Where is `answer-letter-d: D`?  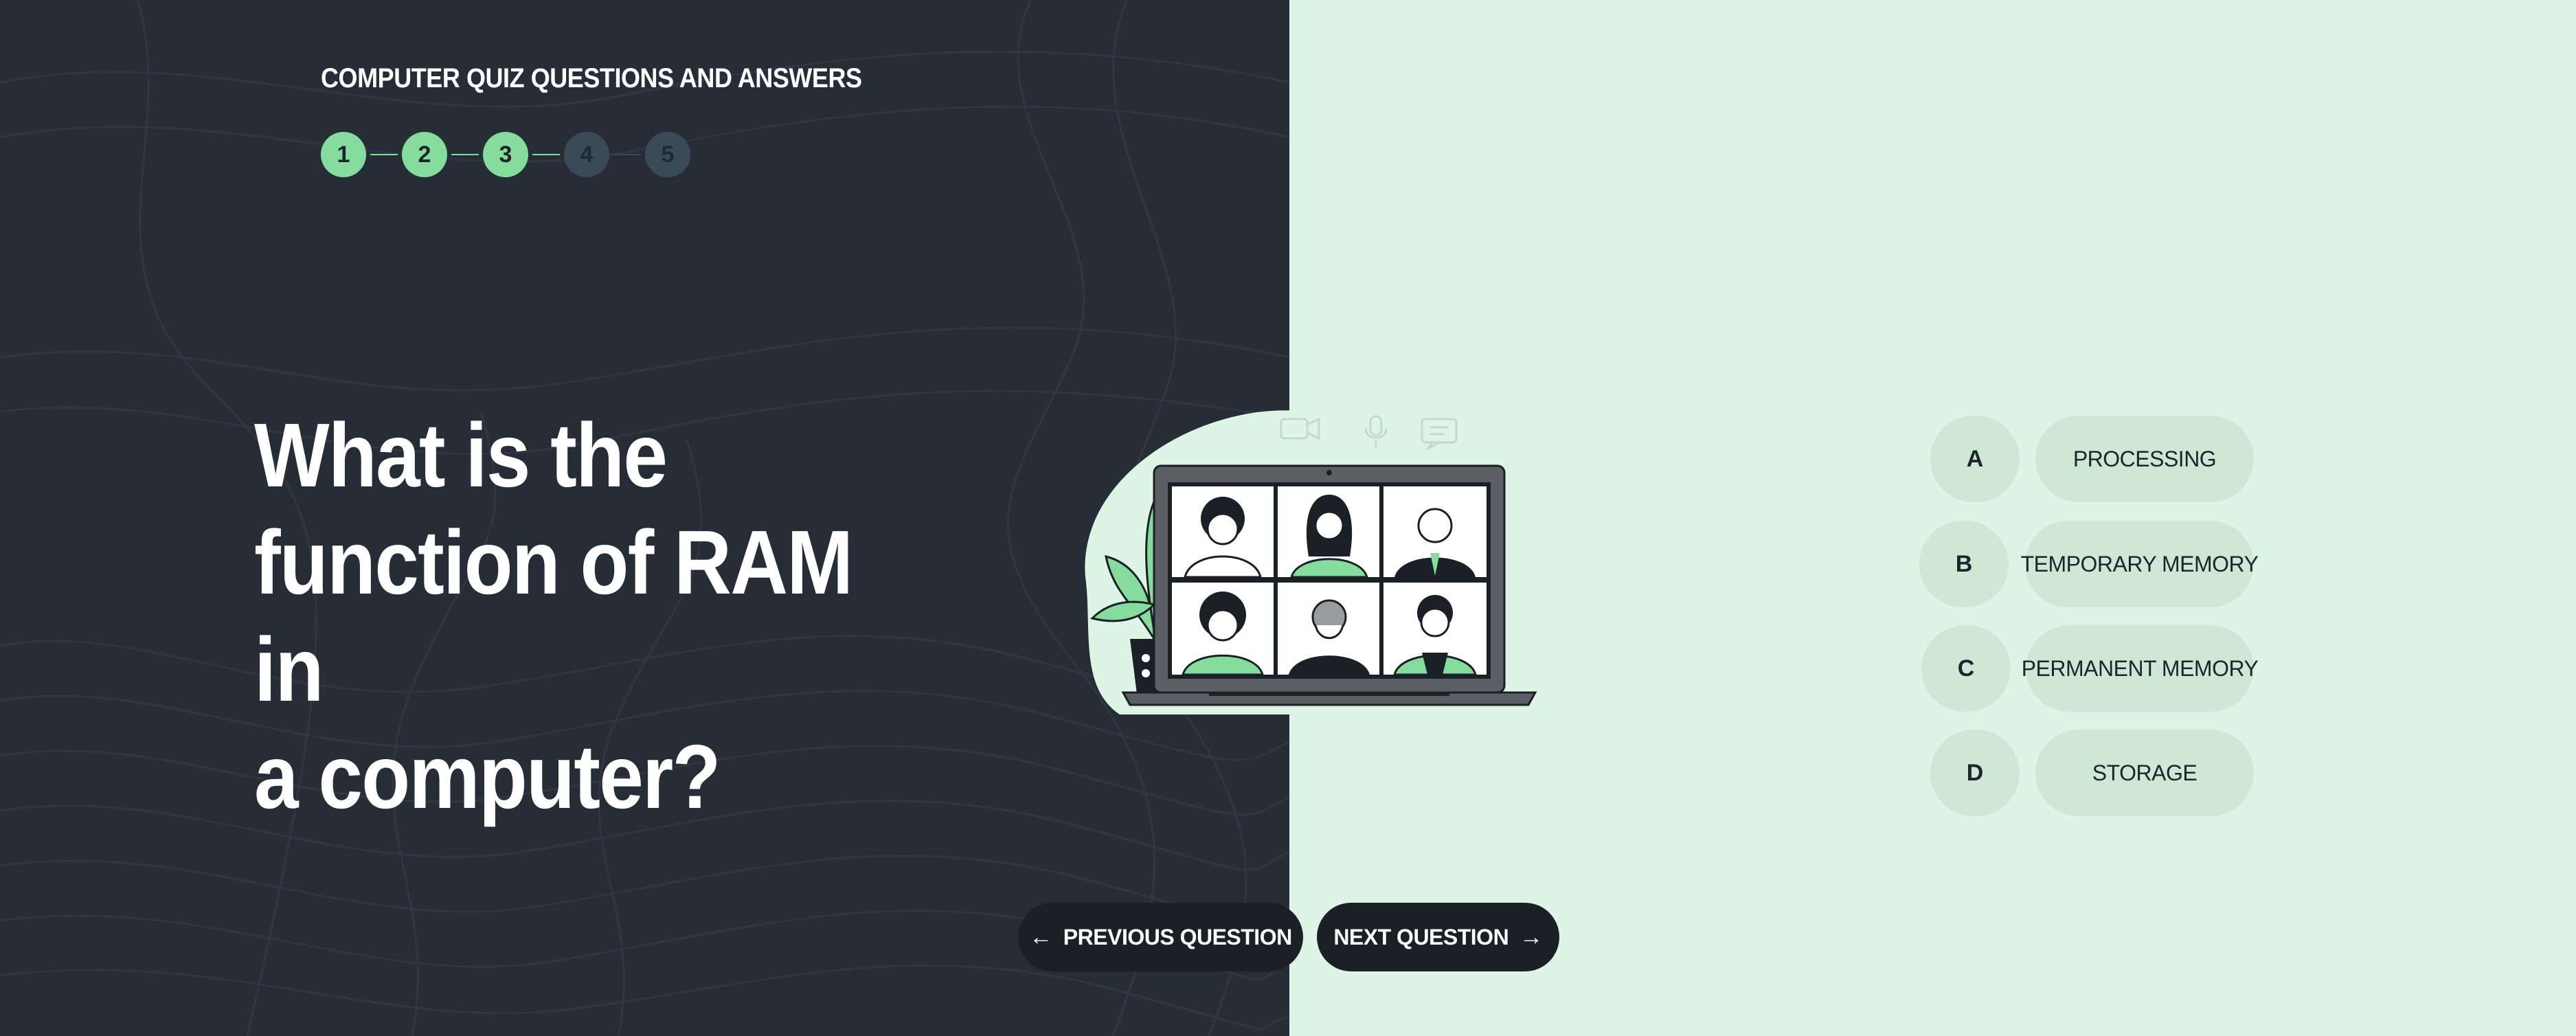
answer-letter-d: D is located at coordinates (1975, 773).